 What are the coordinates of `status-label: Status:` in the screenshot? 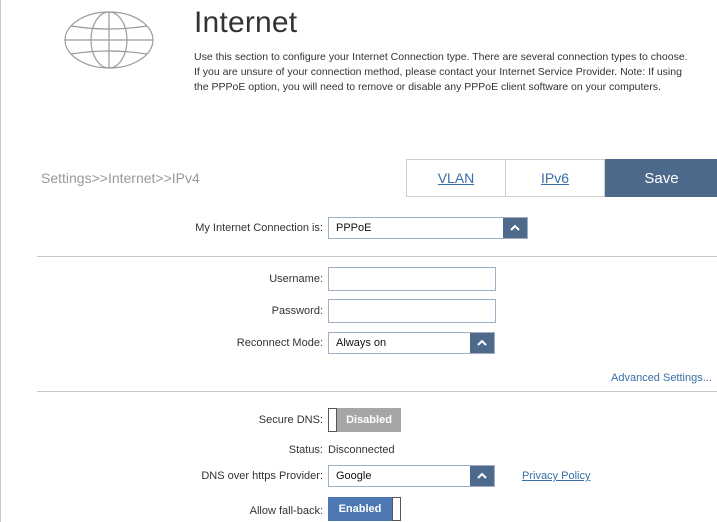 It's located at (305, 450).